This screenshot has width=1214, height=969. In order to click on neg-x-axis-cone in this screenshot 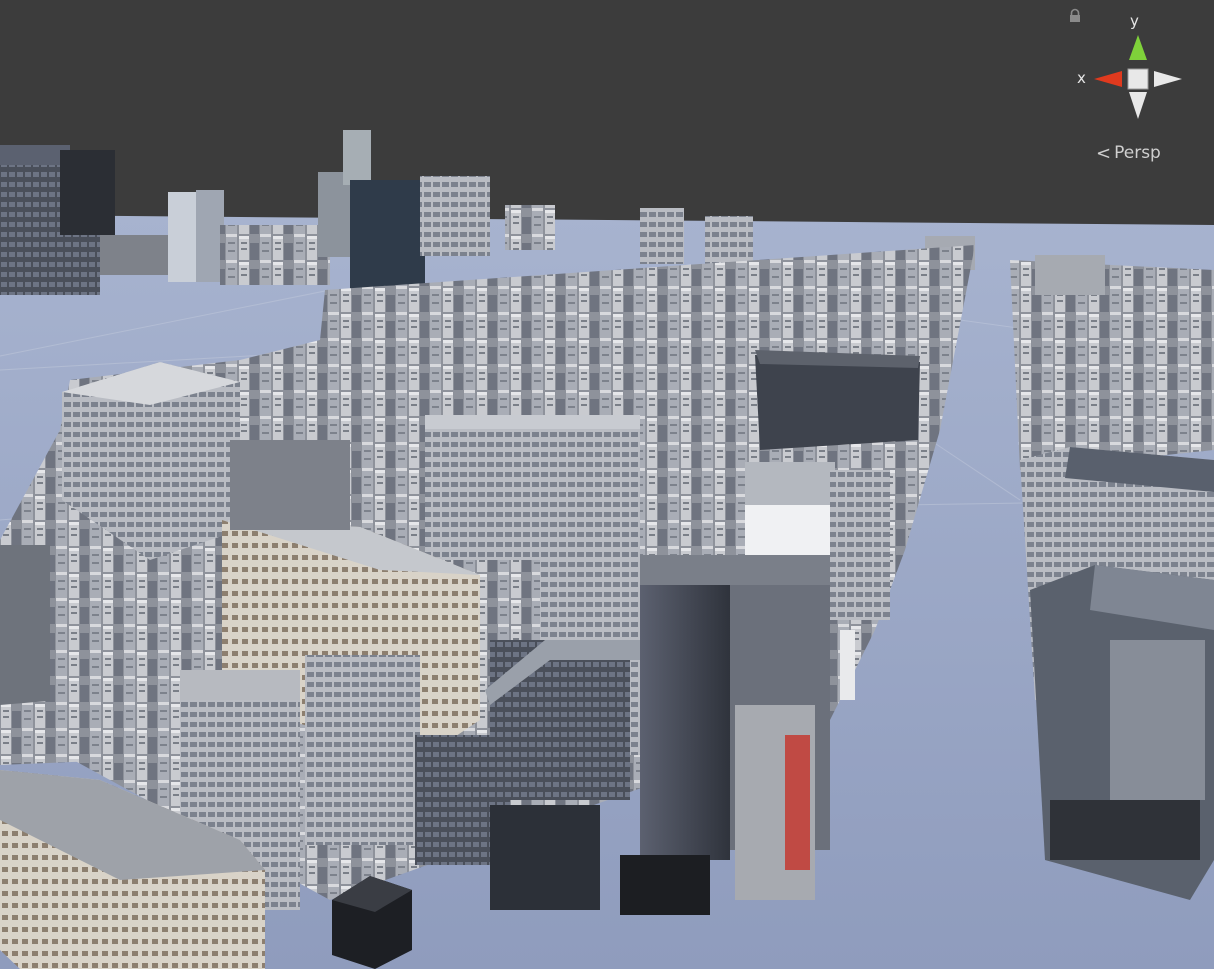, I will do `click(1168, 79)`.